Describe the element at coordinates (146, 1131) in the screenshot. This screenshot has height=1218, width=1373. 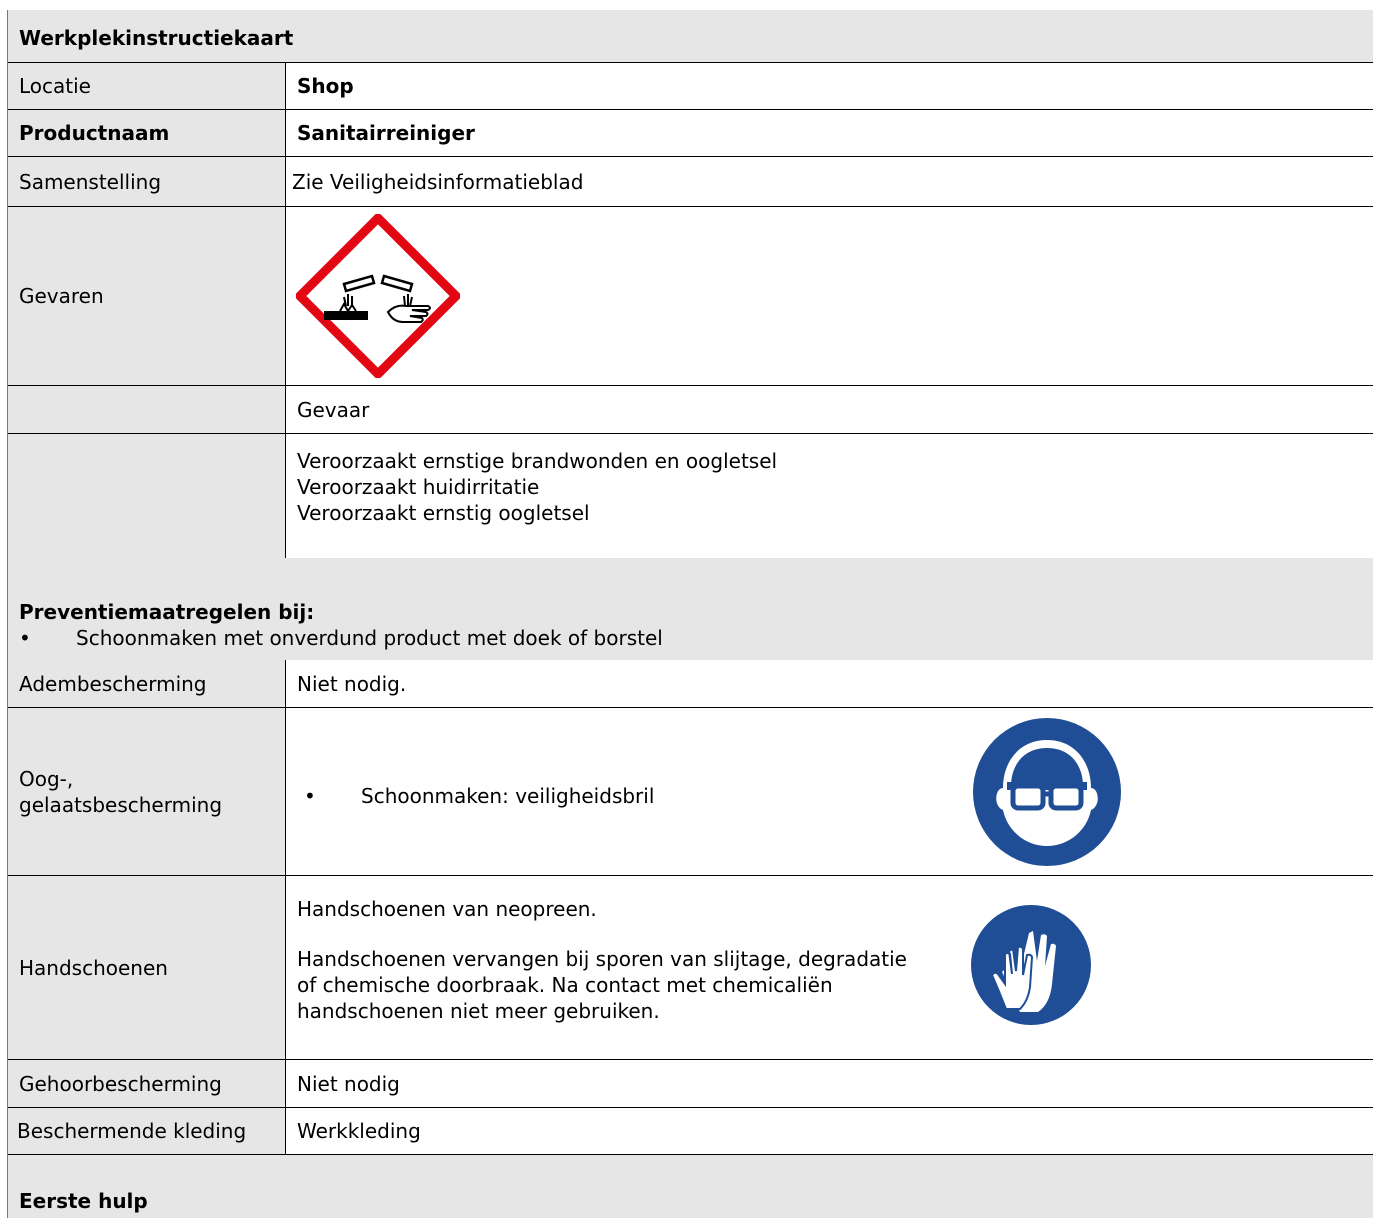
I see `label-kleding: Beschermende kleding` at that location.